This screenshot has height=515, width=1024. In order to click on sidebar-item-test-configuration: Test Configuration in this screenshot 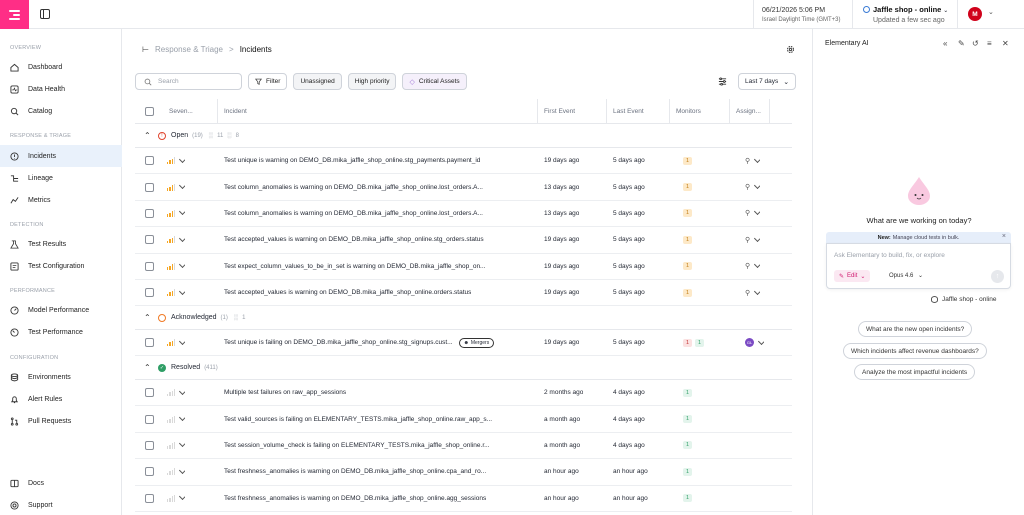, I will do `click(61, 266)`.